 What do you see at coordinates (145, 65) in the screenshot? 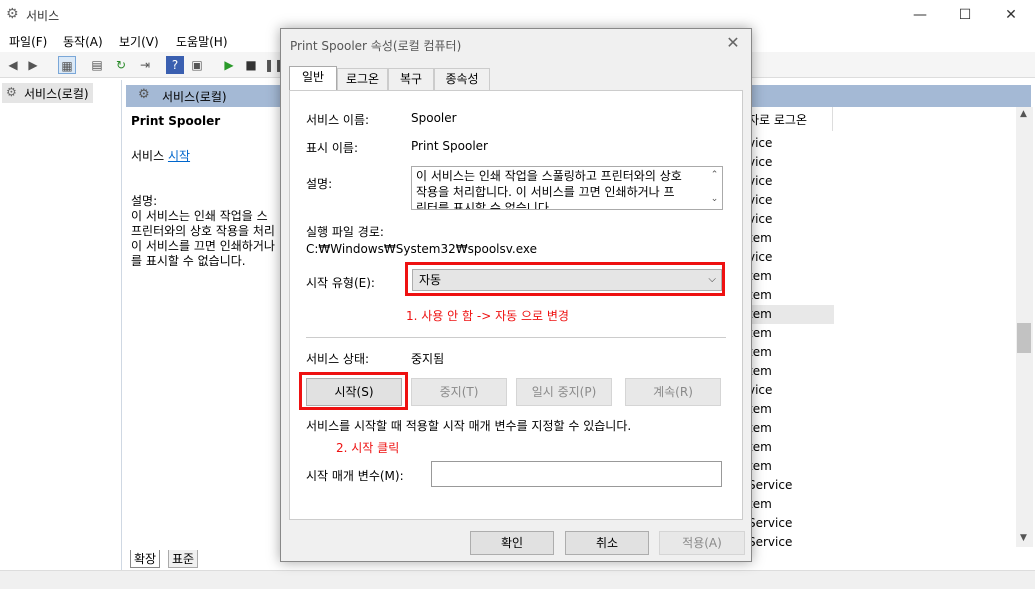
I see `export-icon: ⇥` at bounding box center [145, 65].